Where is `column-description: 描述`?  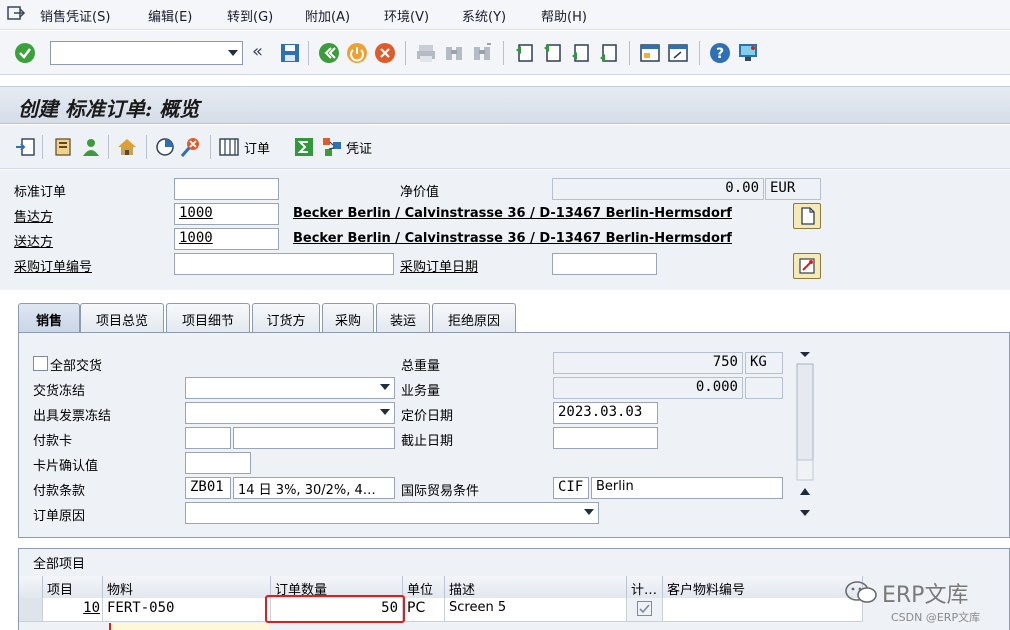
column-description: 描述 is located at coordinates (536, 587).